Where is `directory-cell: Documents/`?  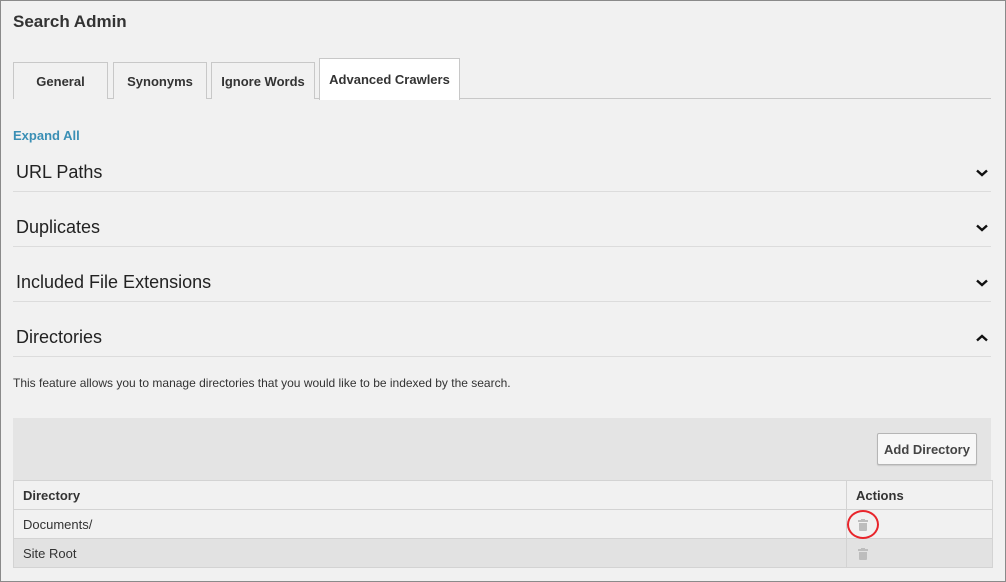
directory-cell: Documents/ is located at coordinates (430, 524).